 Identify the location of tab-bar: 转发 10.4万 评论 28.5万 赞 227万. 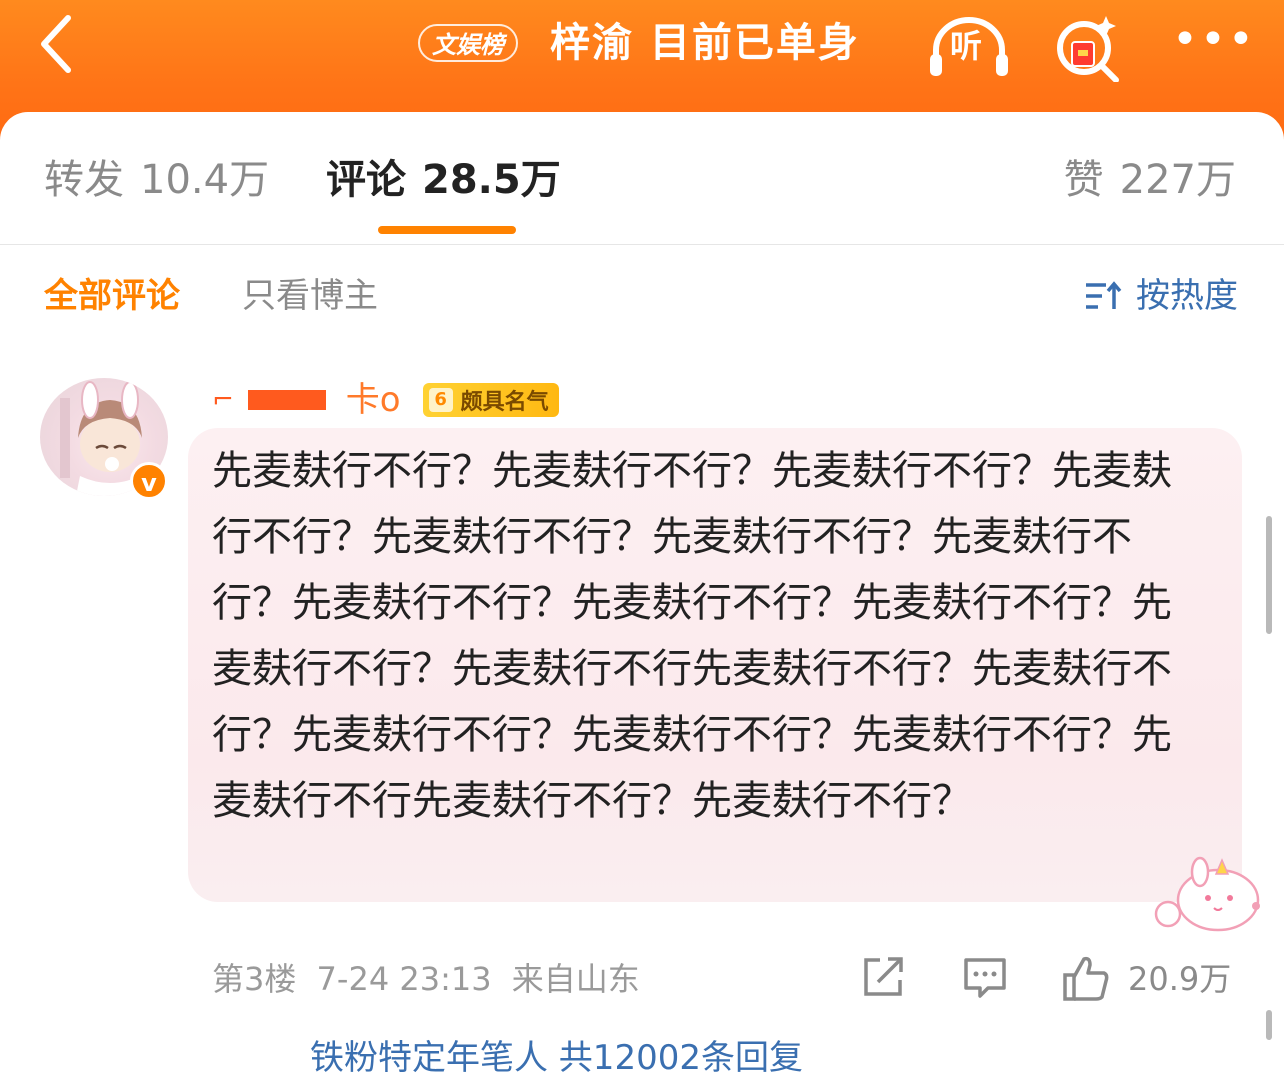
(642, 178).